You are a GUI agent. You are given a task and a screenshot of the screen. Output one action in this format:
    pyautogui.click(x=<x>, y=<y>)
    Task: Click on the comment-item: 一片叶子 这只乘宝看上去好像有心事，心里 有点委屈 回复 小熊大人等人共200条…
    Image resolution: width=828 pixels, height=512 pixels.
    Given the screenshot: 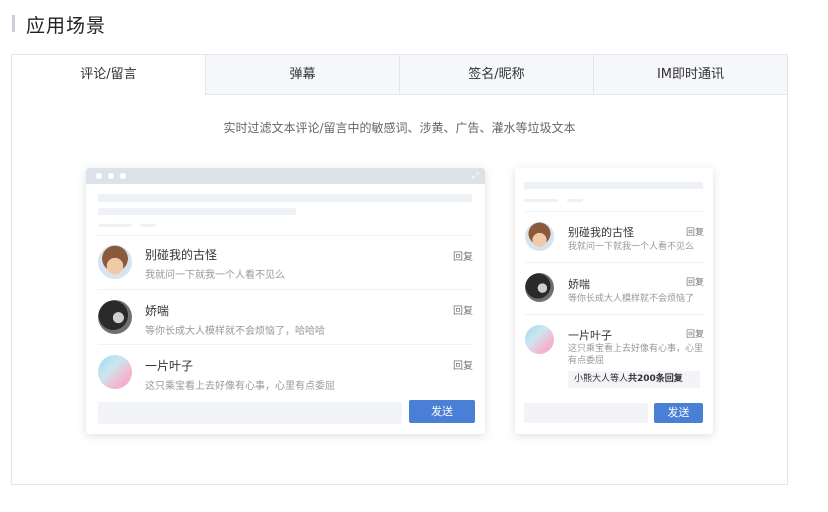 What is the action you would take?
    pyautogui.click(x=614, y=354)
    